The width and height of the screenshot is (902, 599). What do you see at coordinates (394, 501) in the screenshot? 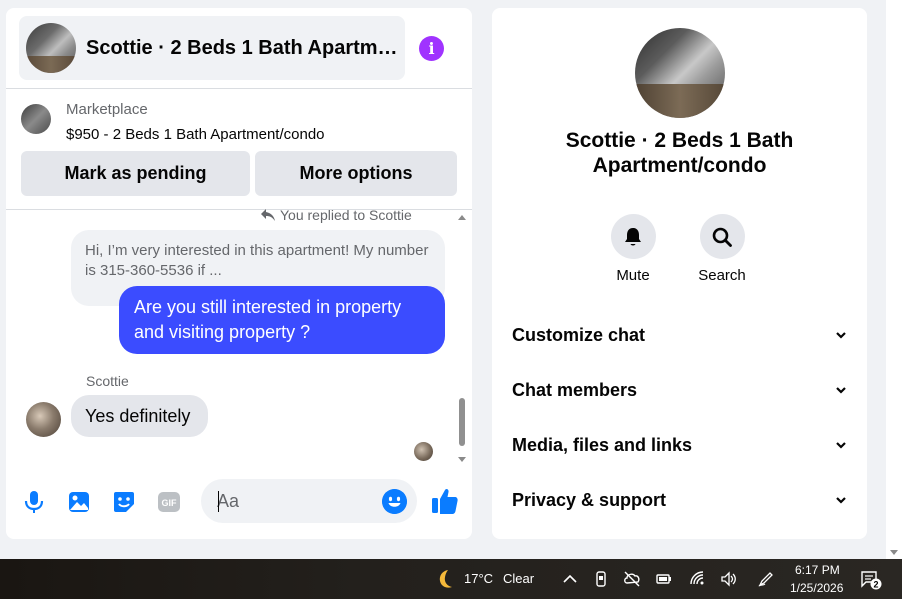
I see `emoji-icon` at bounding box center [394, 501].